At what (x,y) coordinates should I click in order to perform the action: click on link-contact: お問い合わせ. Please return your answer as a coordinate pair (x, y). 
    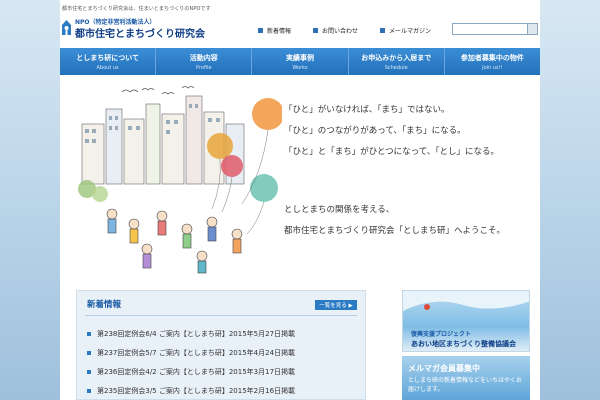
    Looking at the image, I should click on (335, 30).